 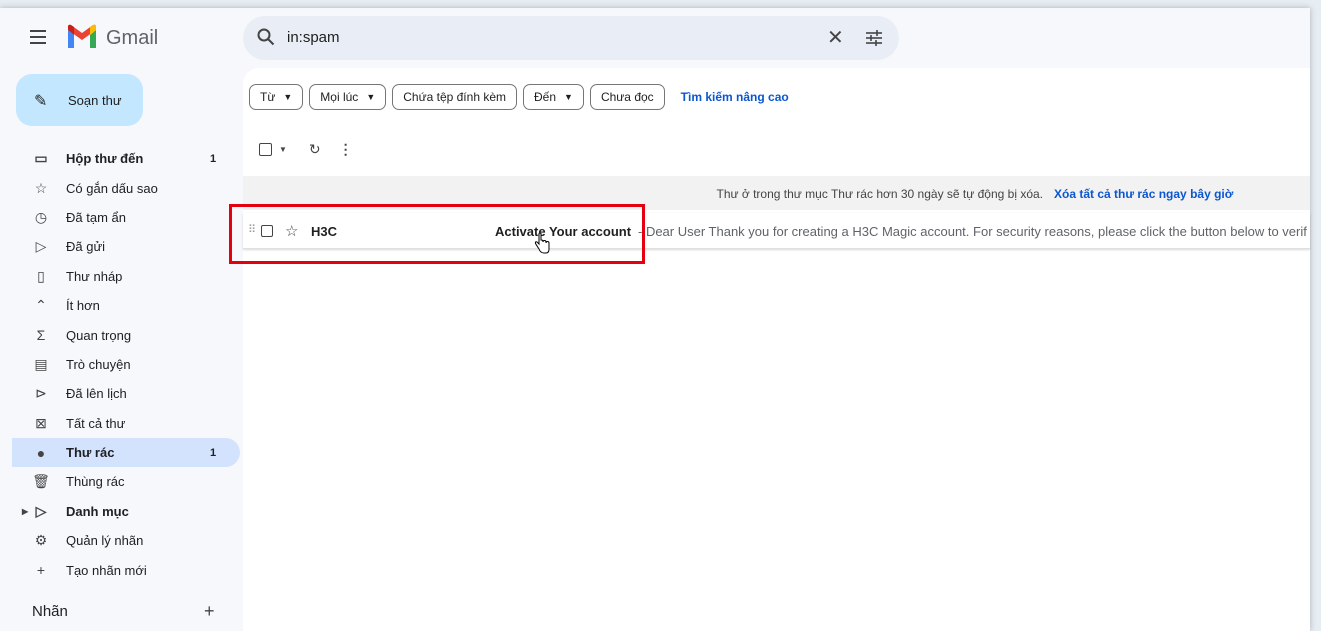 I want to click on refresh-icon: ↻, so click(x=315, y=149).